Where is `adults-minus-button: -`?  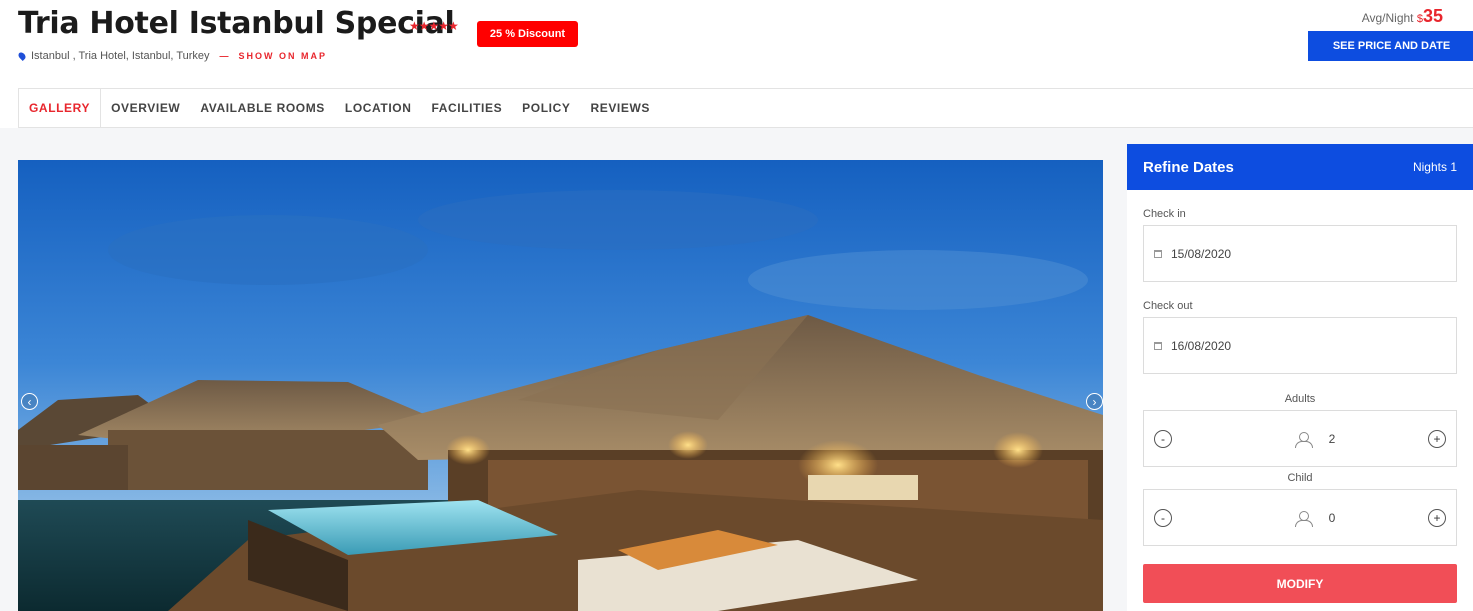
adults-minus-button: - is located at coordinates (1163, 438).